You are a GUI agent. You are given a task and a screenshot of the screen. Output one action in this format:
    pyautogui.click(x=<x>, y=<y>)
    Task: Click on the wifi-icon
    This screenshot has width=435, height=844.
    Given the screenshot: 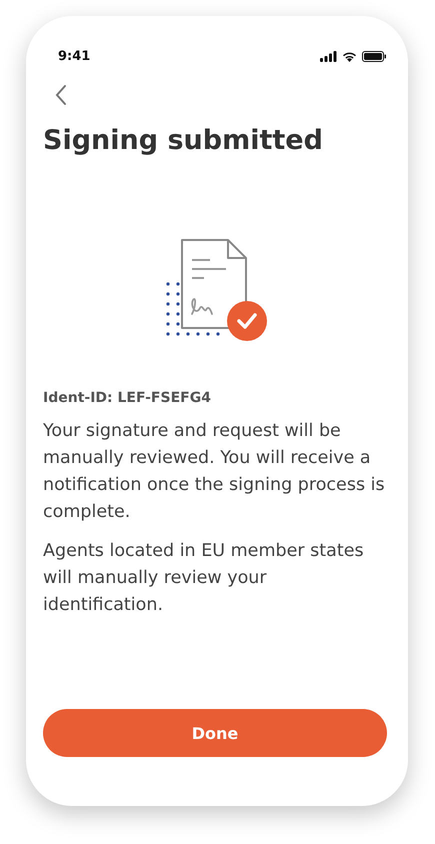 What is the action you would take?
    pyautogui.click(x=349, y=56)
    